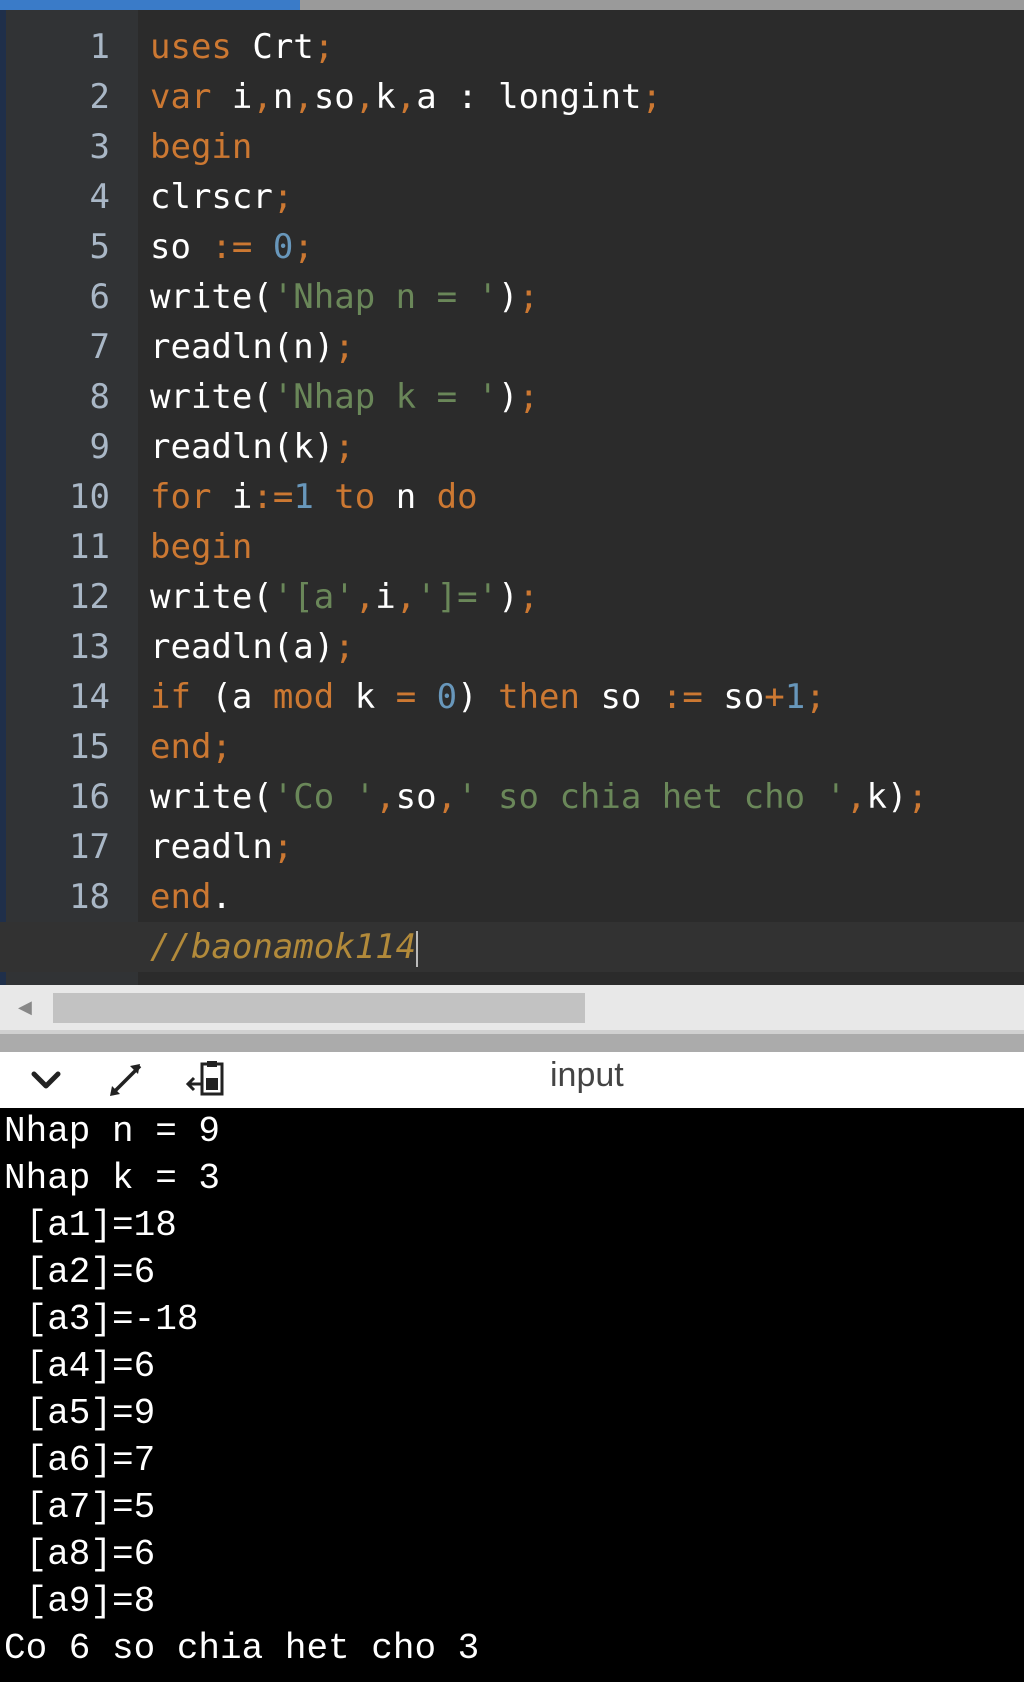 The width and height of the screenshot is (1024, 1682). Describe the element at coordinates (324, 797) in the screenshot. I see `code-token: 'Co '` at that location.